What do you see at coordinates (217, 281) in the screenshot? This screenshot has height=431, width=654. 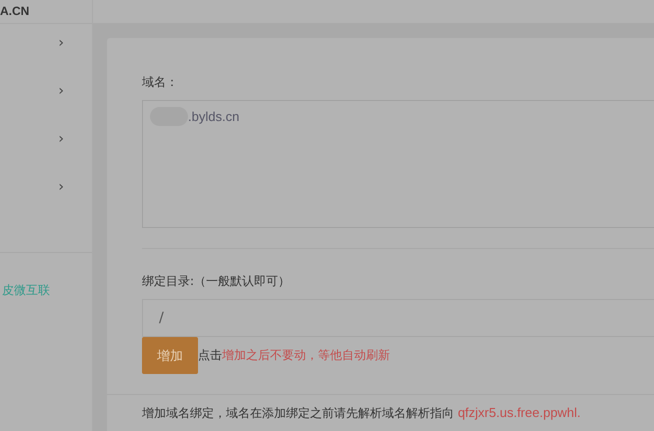 I see `field-label: 绑定目录:（一般默认即可）` at bounding box center [217, 281].